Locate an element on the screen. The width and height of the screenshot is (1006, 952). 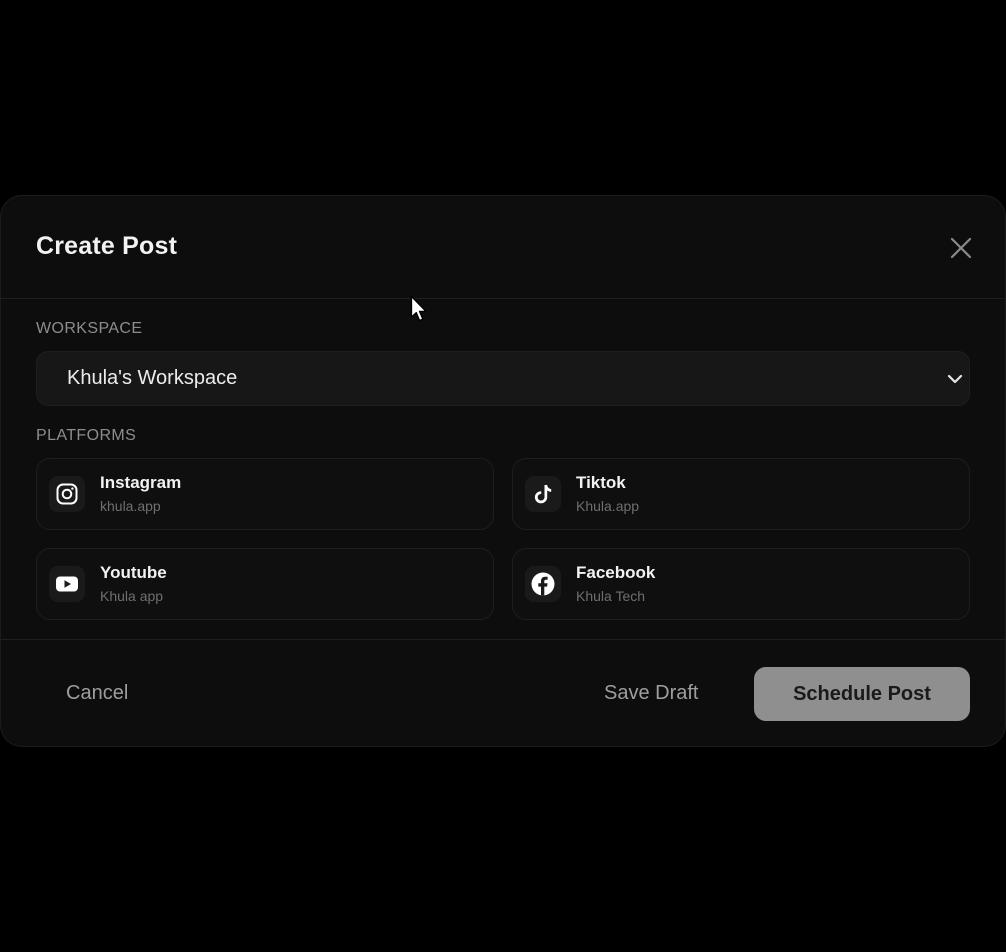
dialog-header: Create Post is located at coordinates (503, 247).